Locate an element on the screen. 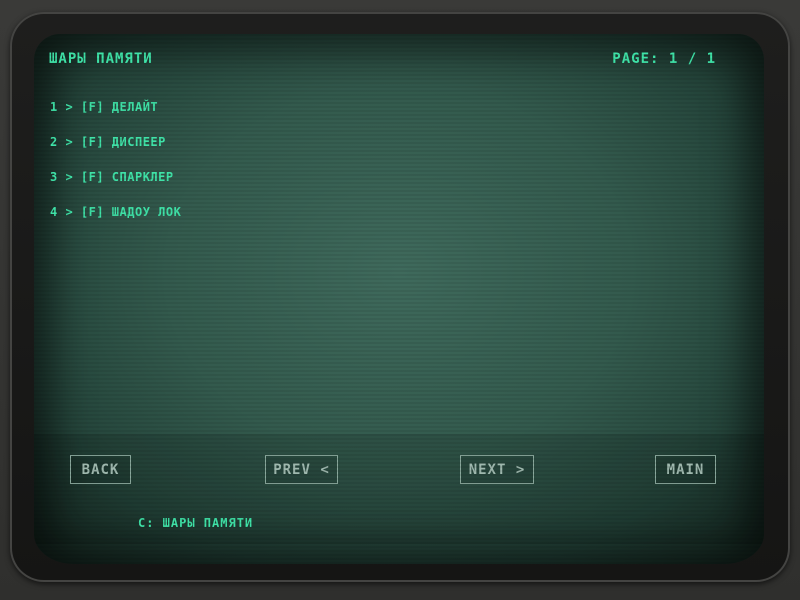 The width and height of the screenshot is (800, 600). page-title: ШАРЫ ПАМЯТИ is located at coordinates (101, 59).